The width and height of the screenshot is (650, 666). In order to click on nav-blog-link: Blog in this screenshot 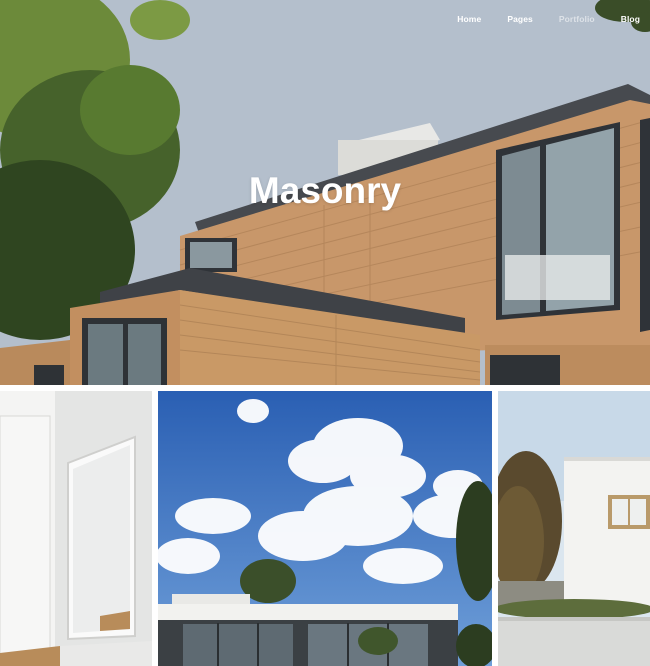, I will do `click(630, 19)`.